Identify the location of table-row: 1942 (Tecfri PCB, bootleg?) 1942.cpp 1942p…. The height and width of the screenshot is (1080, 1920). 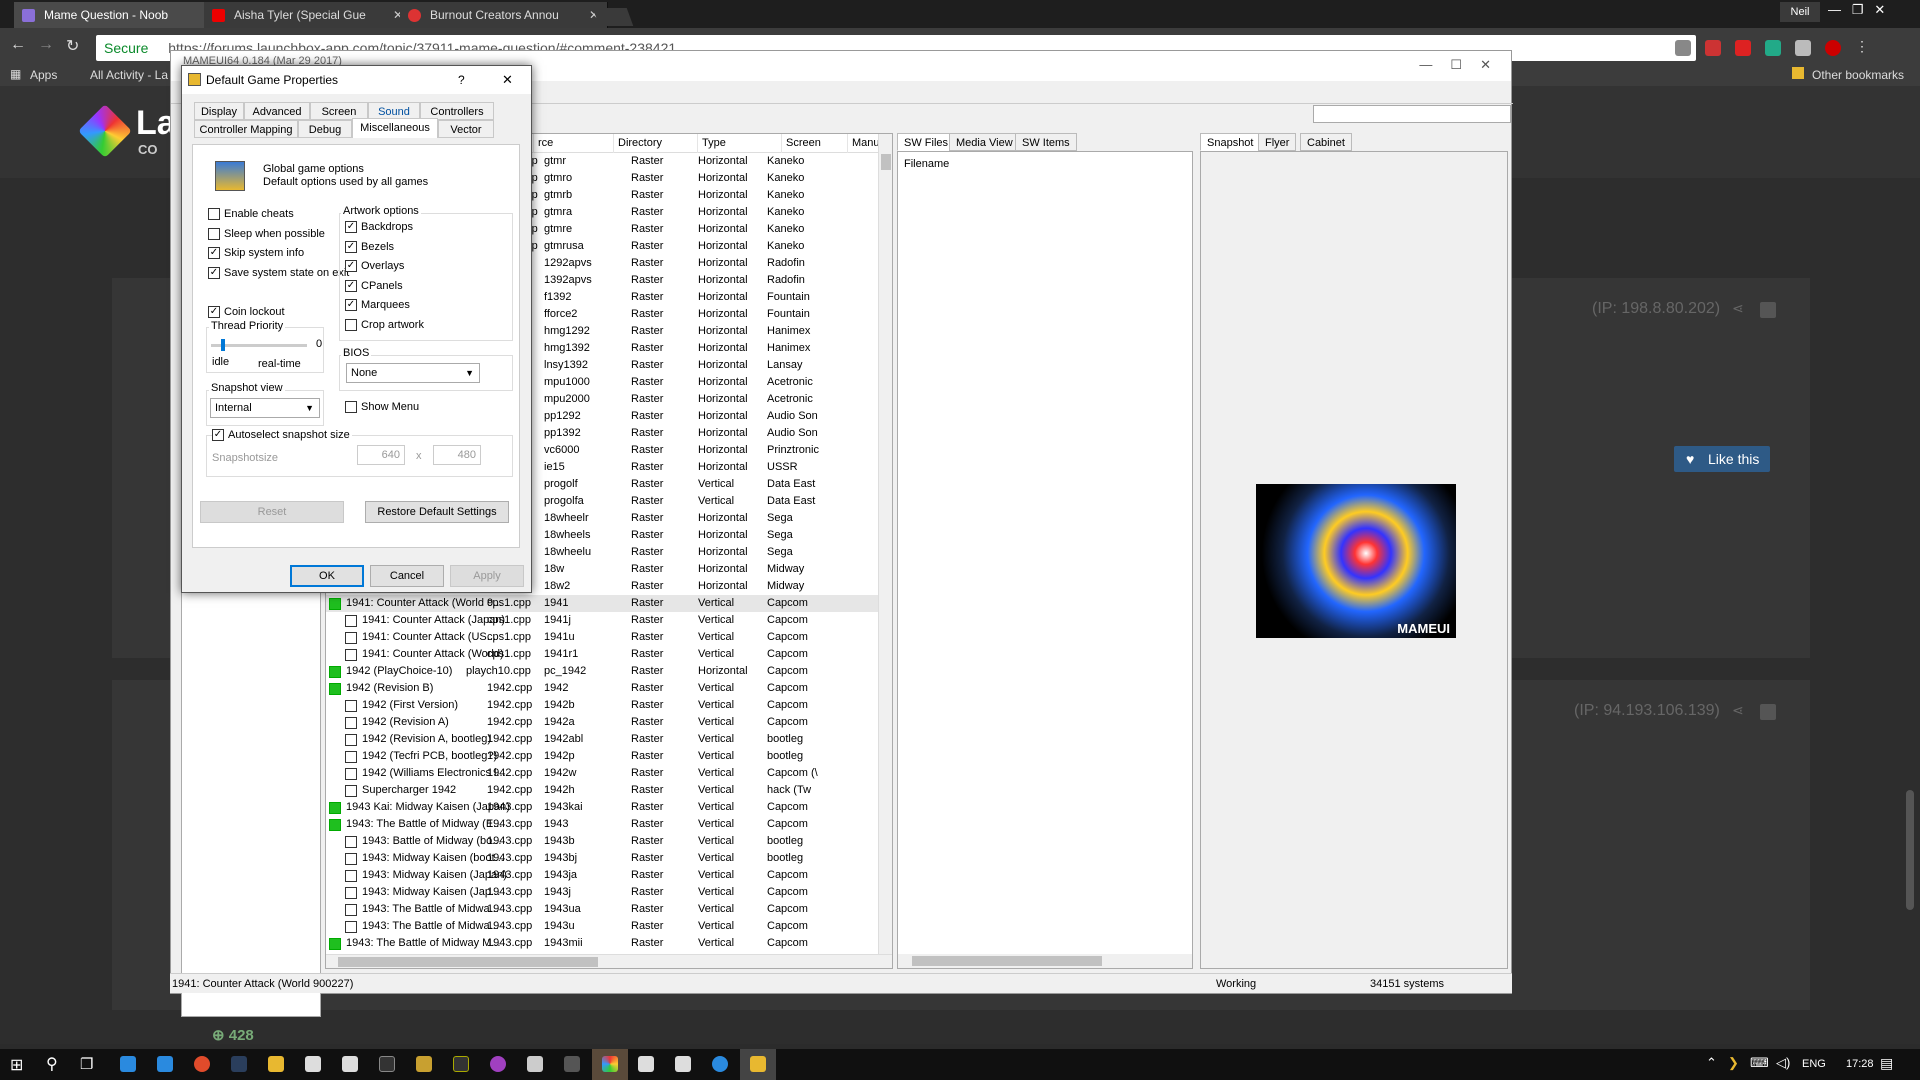
(609, 756).